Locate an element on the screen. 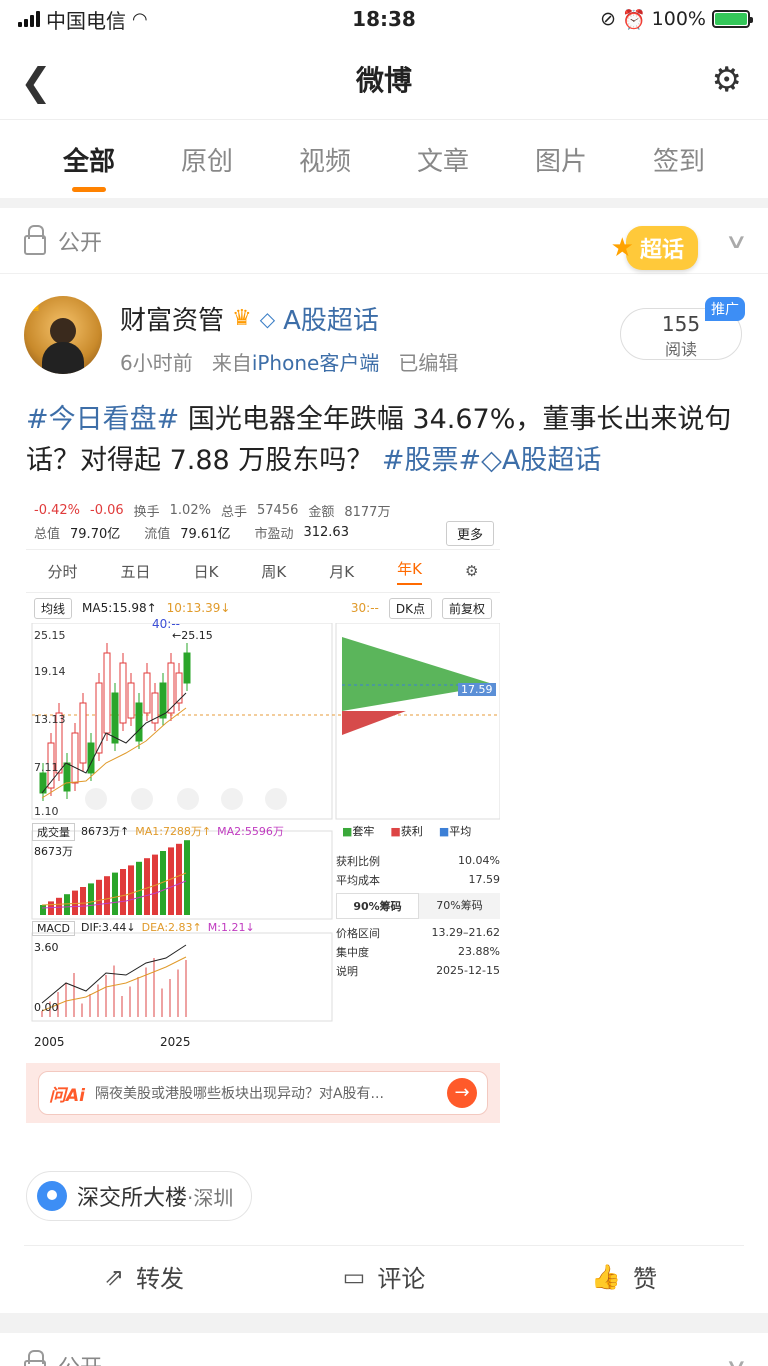  tab-yearly: 年K is located at coordinates (409, 571).